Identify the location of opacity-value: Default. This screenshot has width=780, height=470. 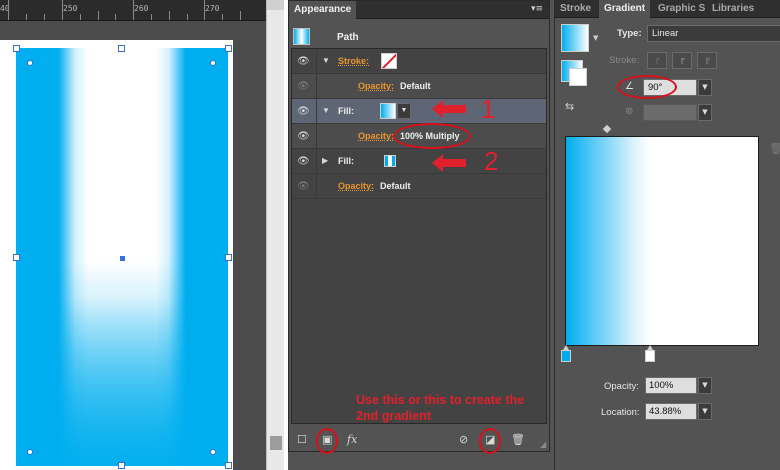
(395, 186).